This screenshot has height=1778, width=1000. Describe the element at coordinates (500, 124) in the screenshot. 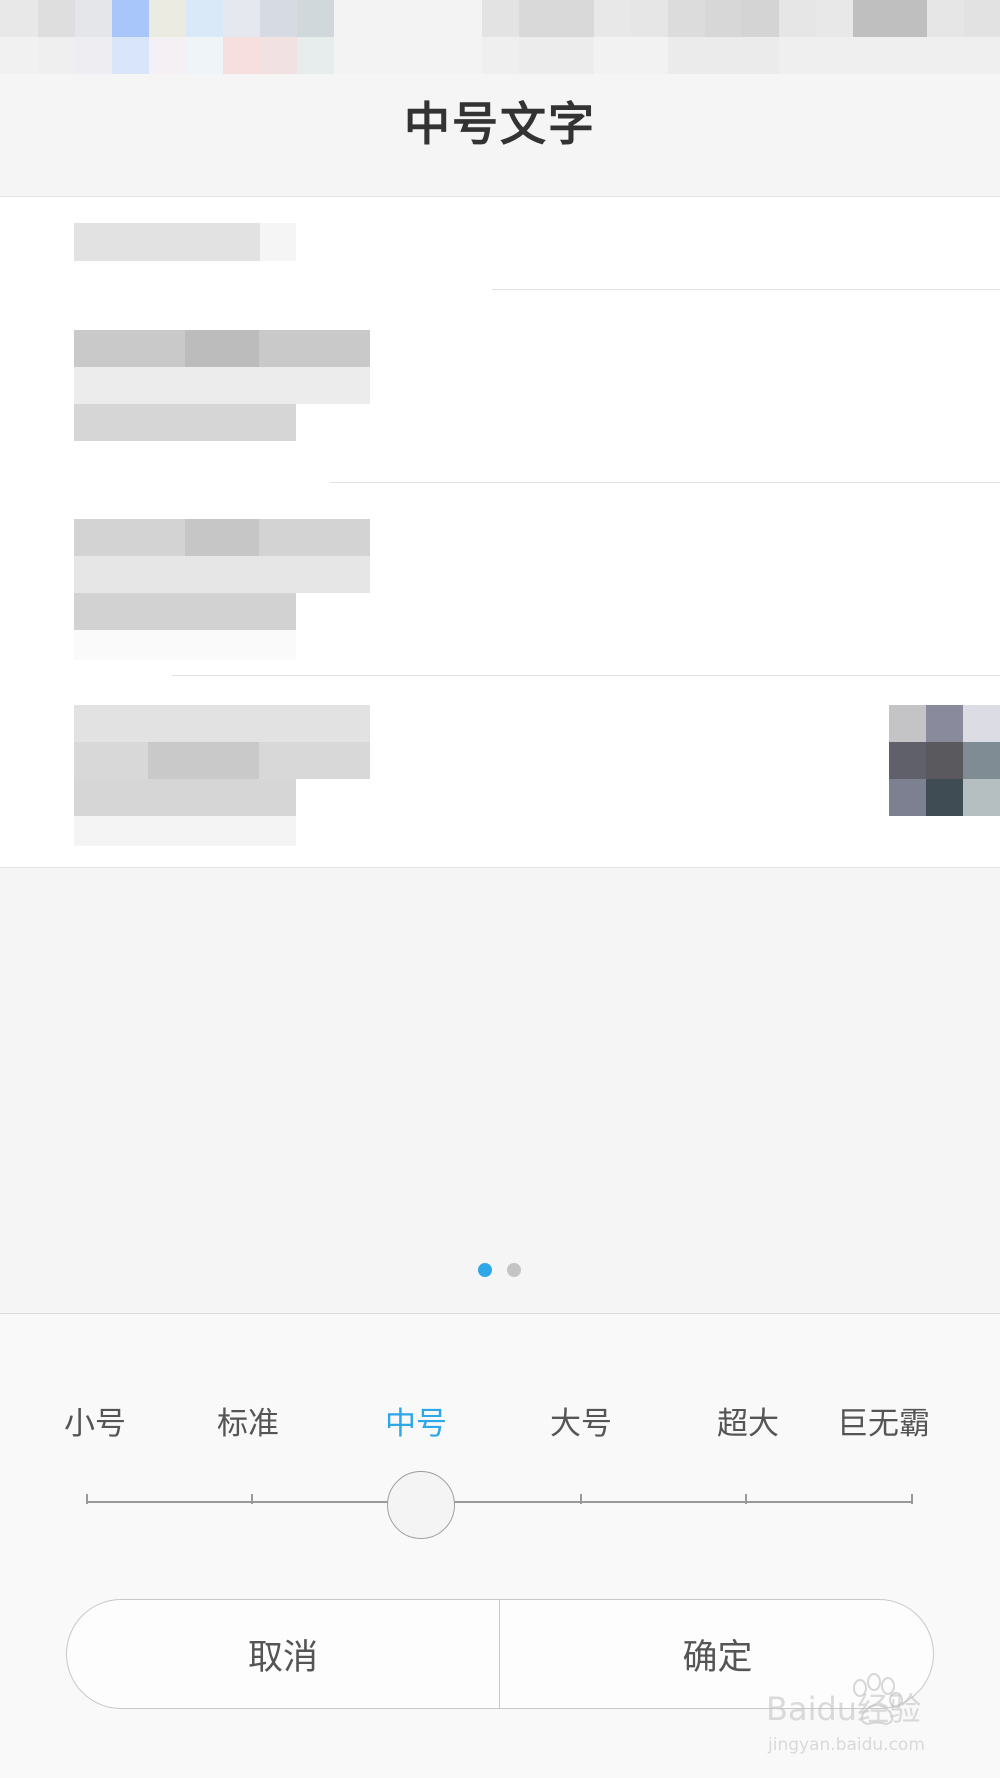

I see `page-title: 中号文字` at that location.